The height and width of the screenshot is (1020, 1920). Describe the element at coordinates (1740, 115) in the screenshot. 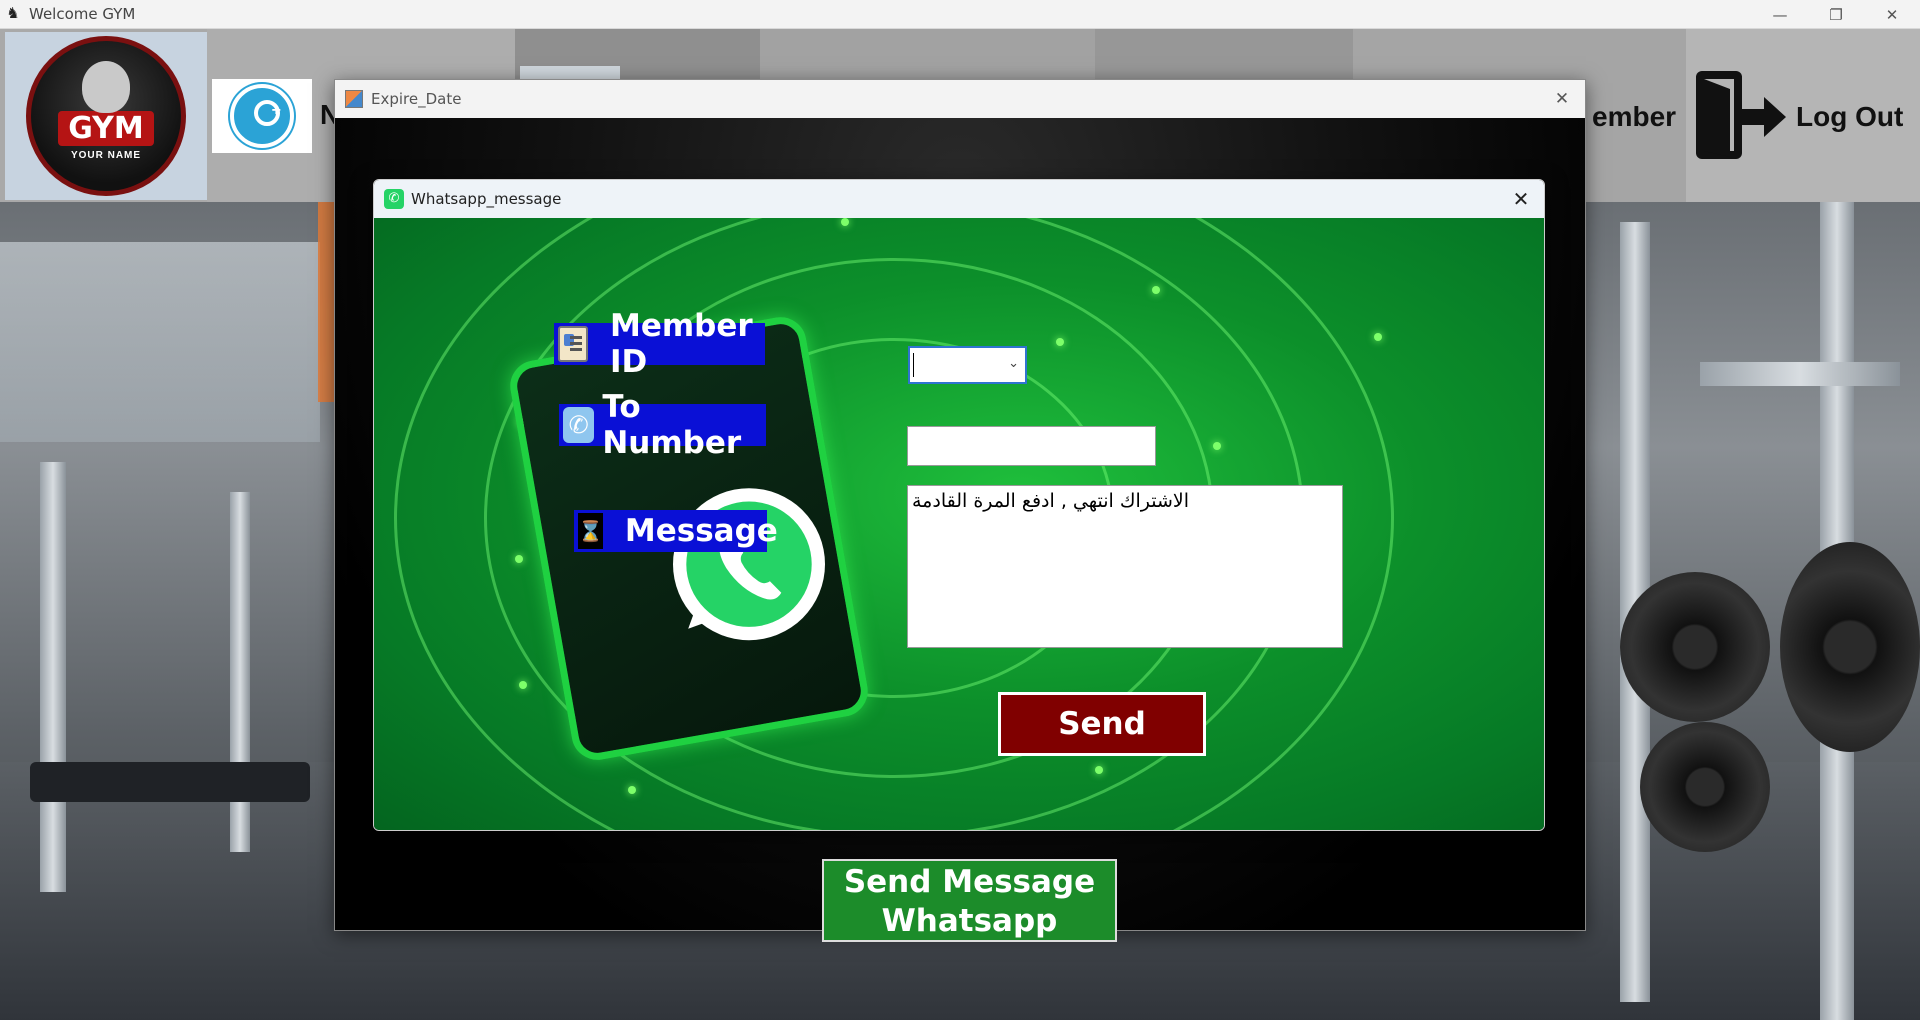

I see `logout-icon` at that location.